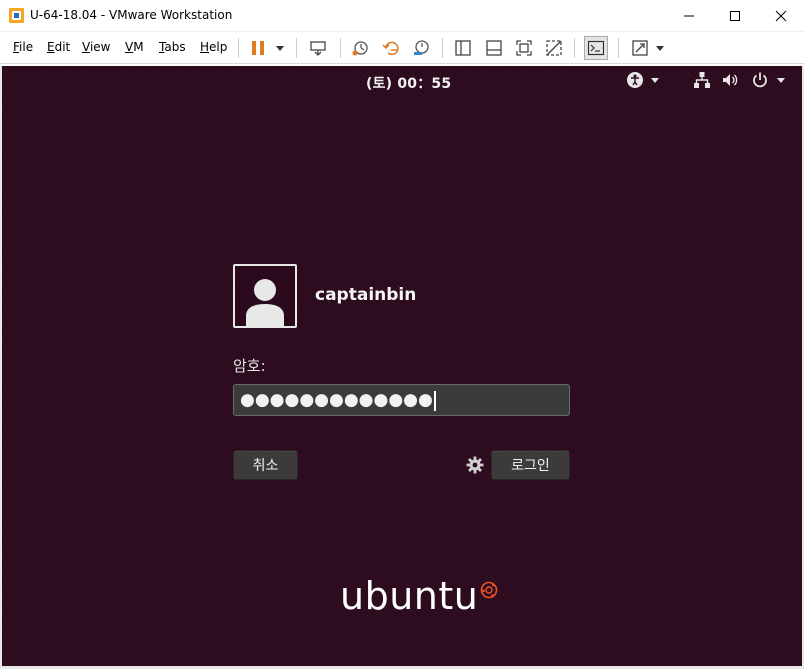  I want to click on stretch-guest-button, so click(640, 48).